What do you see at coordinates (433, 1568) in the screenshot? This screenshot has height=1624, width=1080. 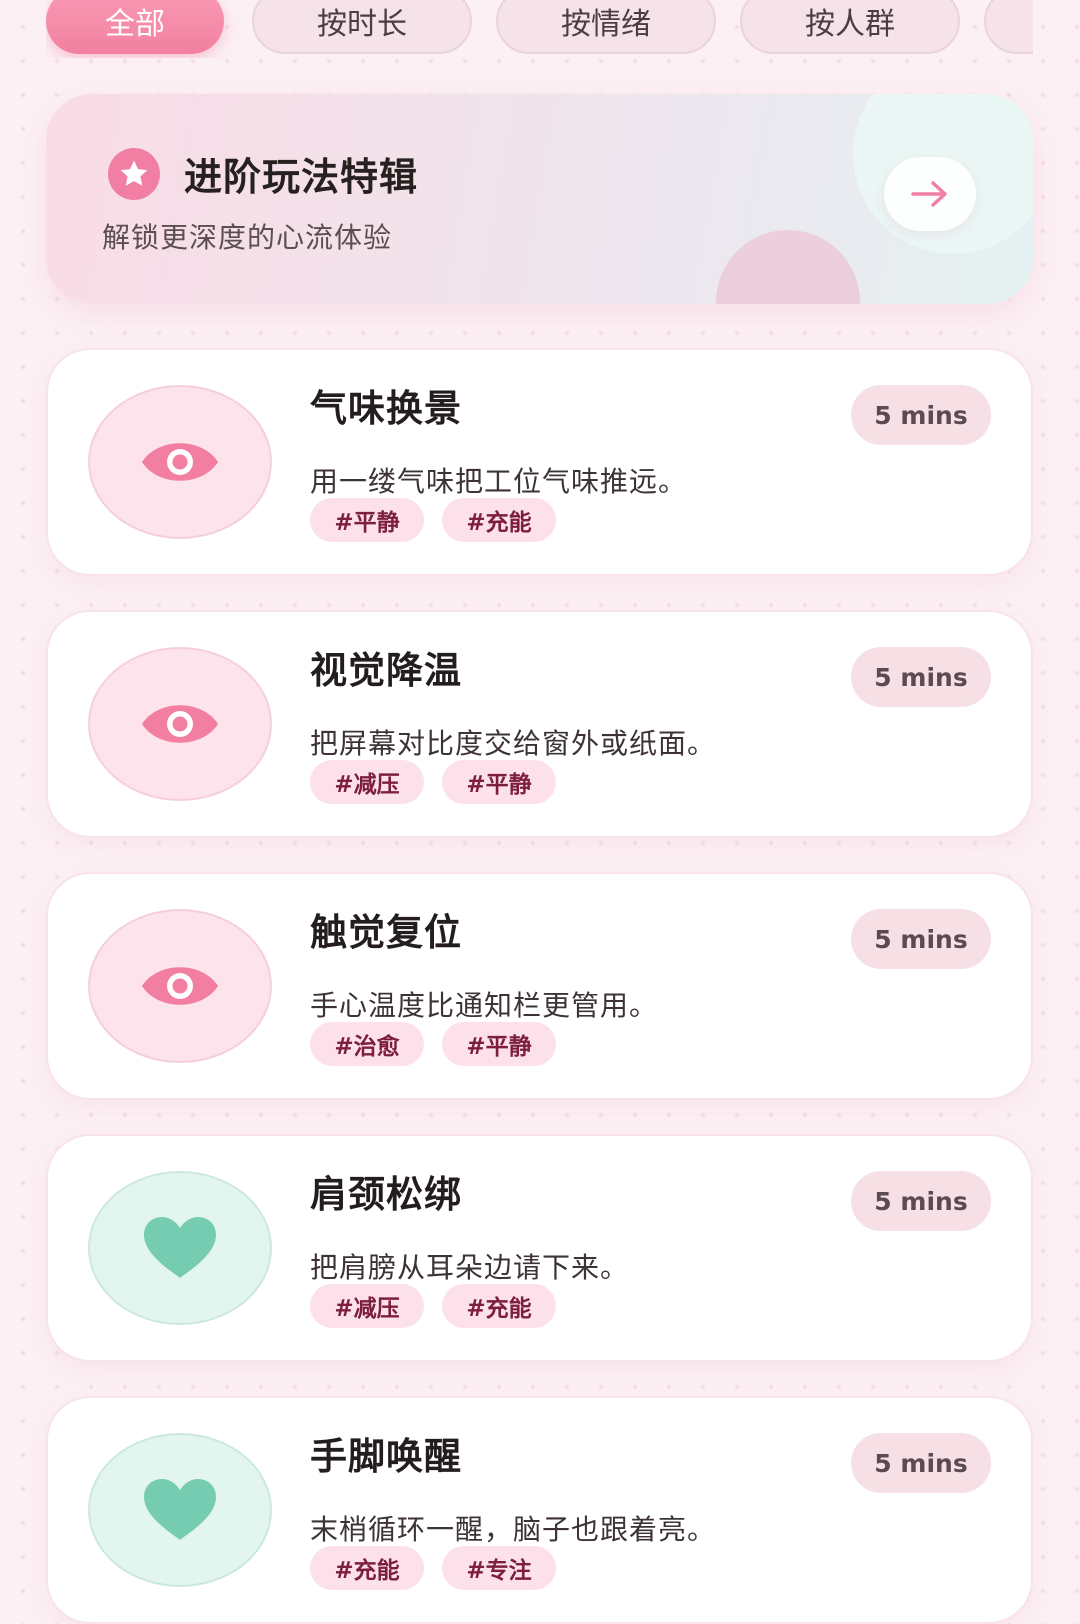 I see `card-tags: #充能 #专注` at bounding box center [433, 1568].